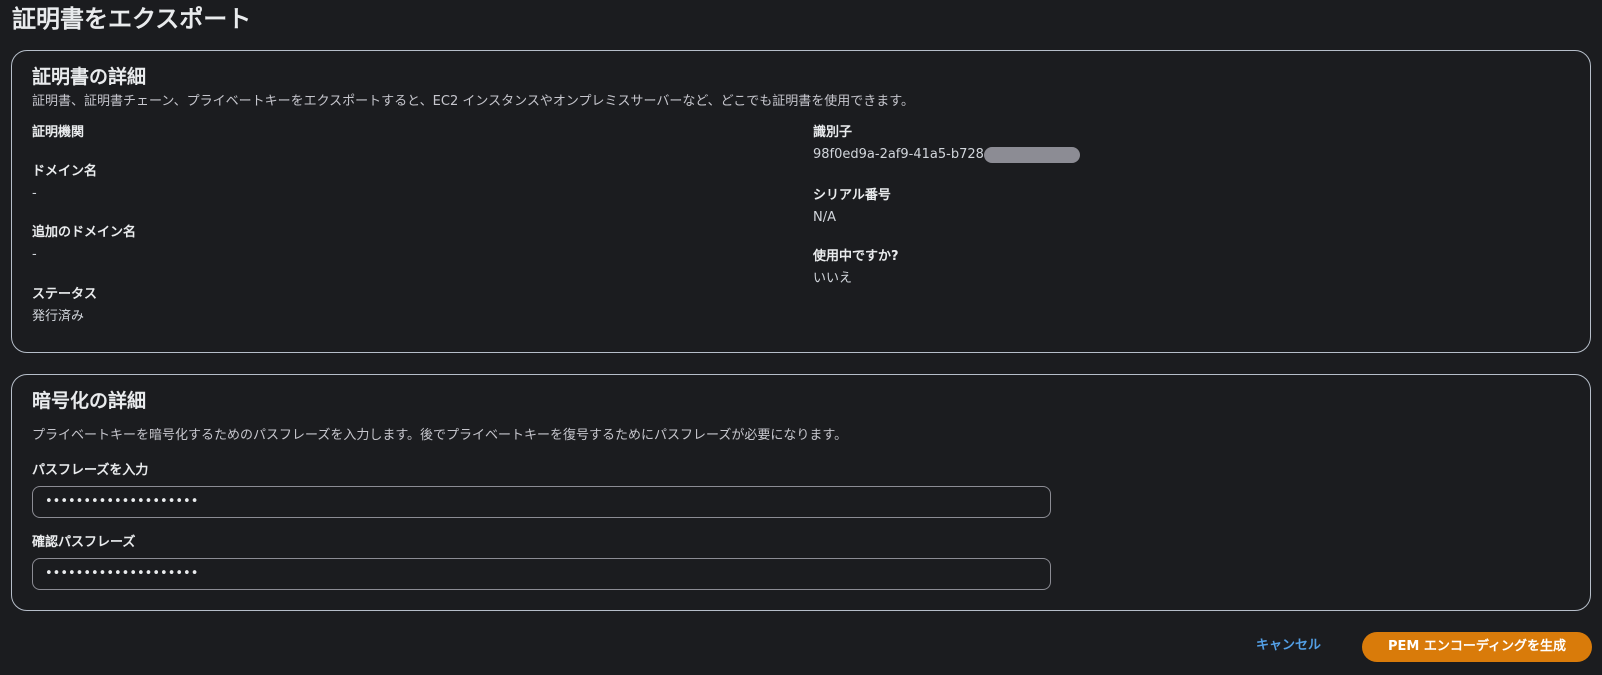 This screenshot has width=1602, height=675. What do you see at coordinates (852, 207) in the screenshot?
I see `field-serial-number: シリアル番号 N/A` at bounding box center [852, 207].